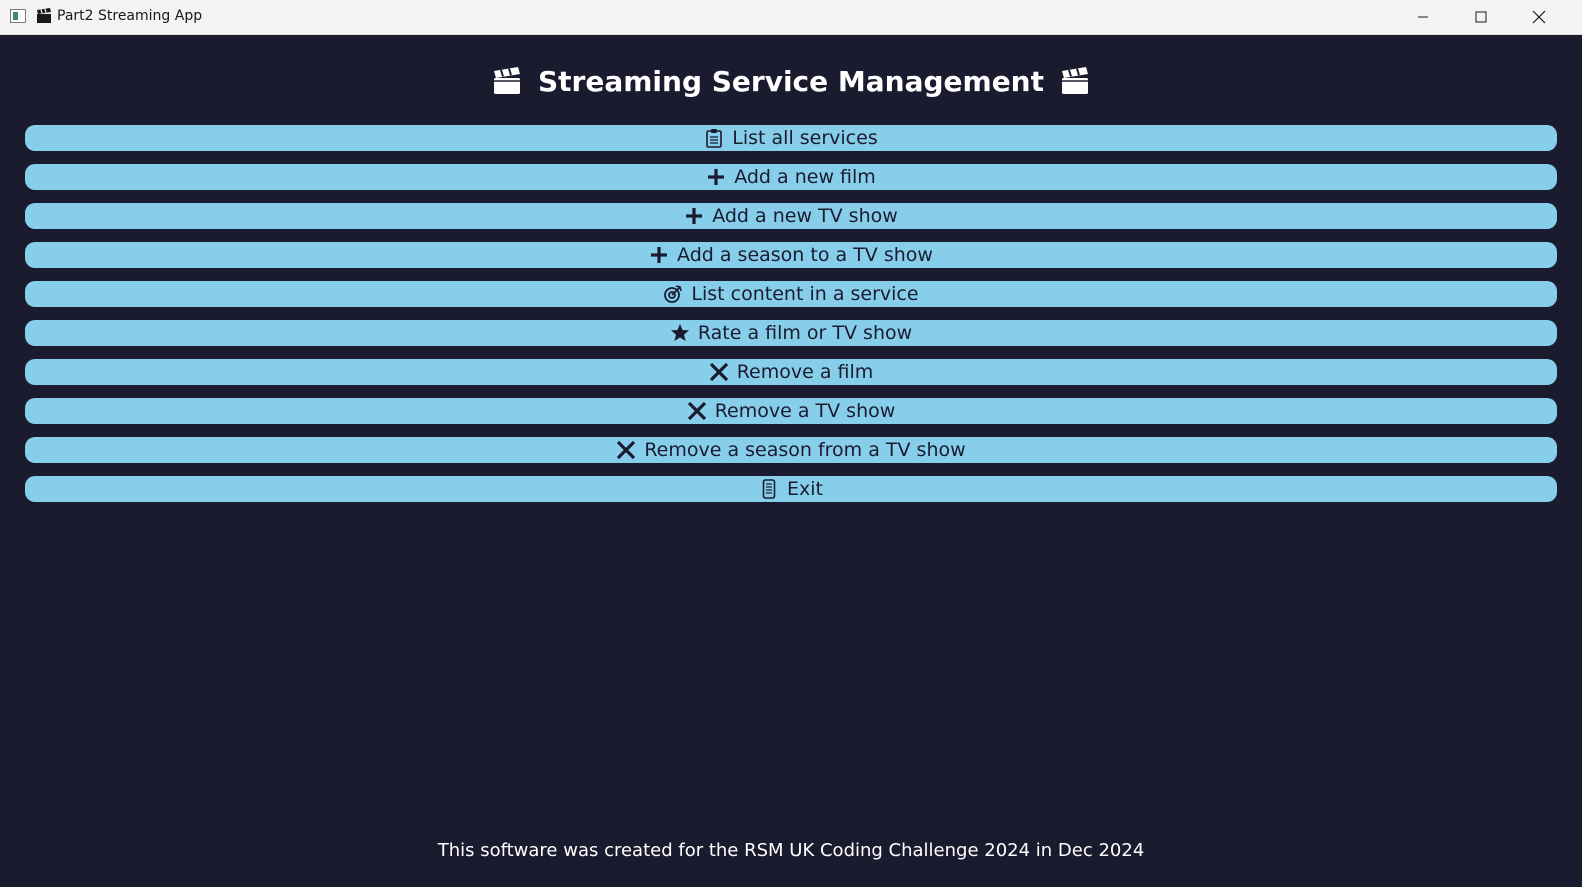 Image resolution: width=1582 pixels, height=887 pixels. Describe the element at coordinates (791, 17) in the screenshot. I see `window-titlebar: Part2 Streaming App` at that location.